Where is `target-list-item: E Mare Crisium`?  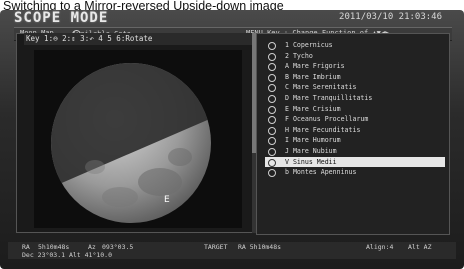
target-list-item: E Mare Crisium is located at coordinates (355, 109).